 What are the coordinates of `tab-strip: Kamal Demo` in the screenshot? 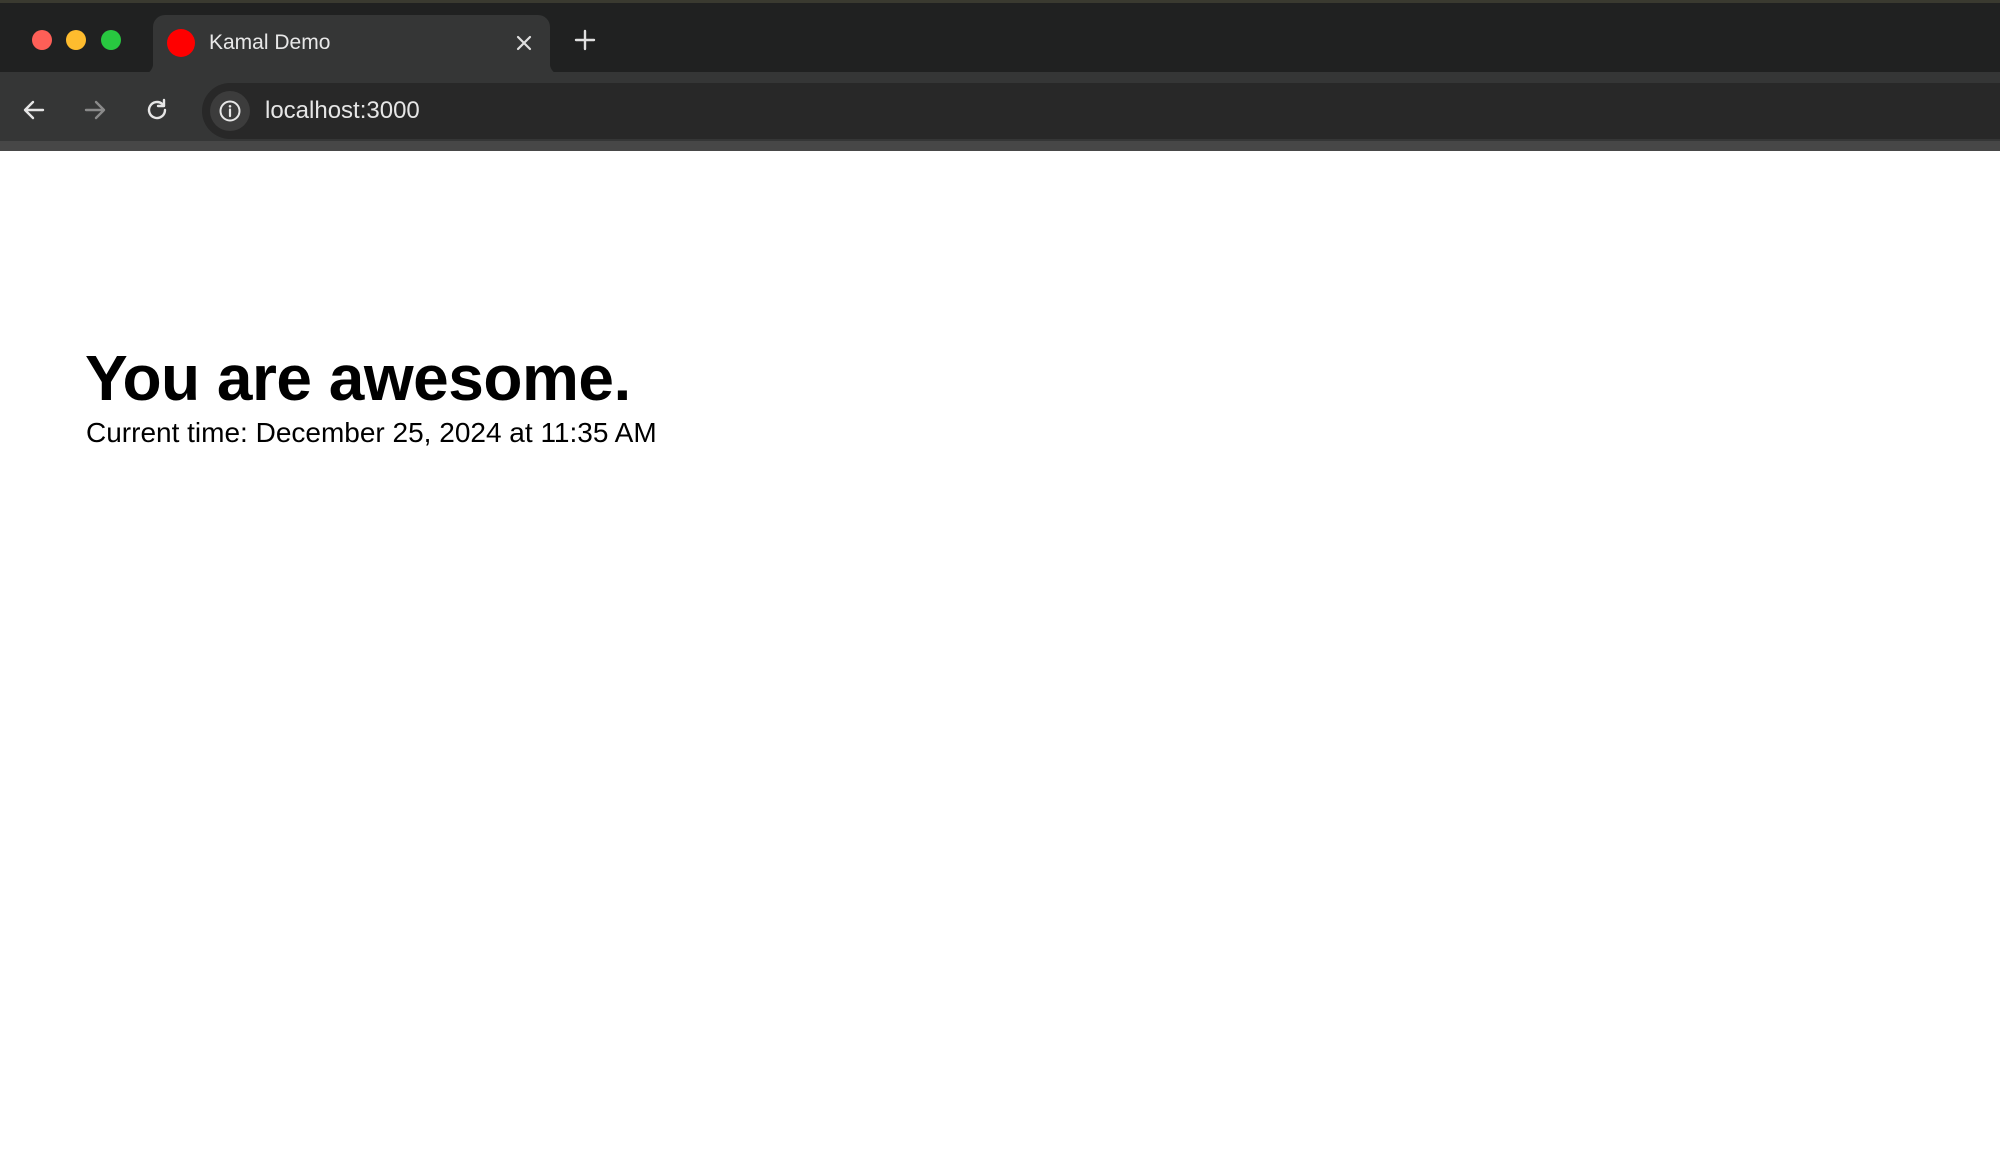 It's located at (1000, 37).